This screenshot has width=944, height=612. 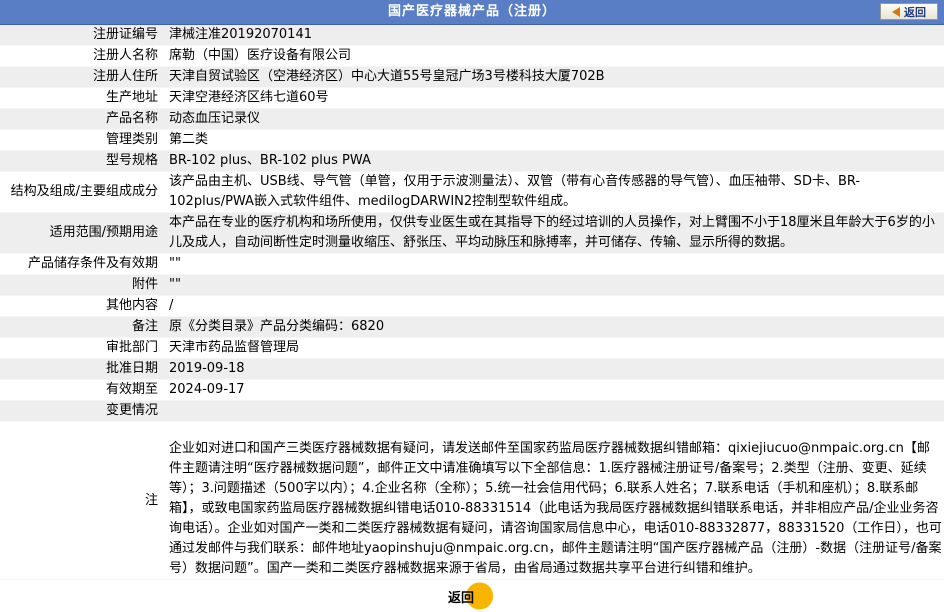 I want to click on detail-row: 生产地址 天津空港经济区纬七道60号, so click(x=472, y=98).